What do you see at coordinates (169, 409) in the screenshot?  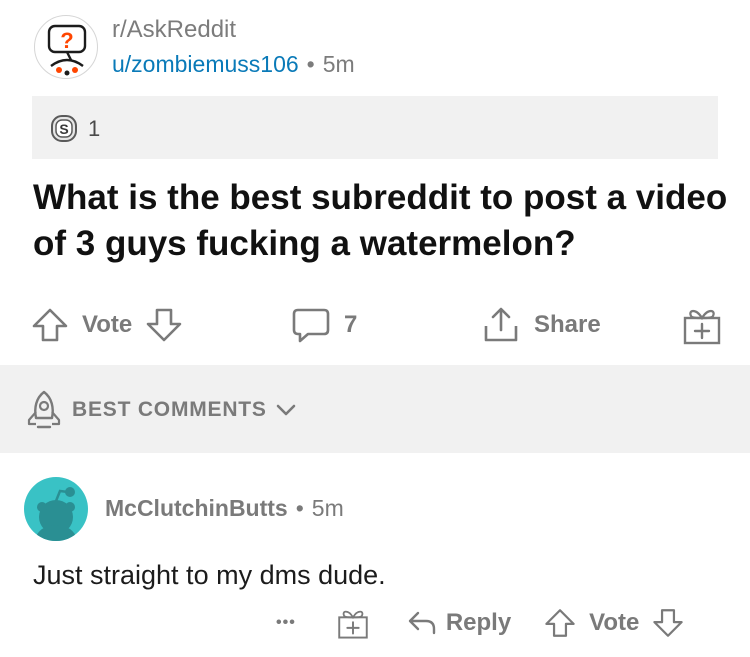 I see `sort-label: BEST COMMENTS` at bounding box center [169, 409].